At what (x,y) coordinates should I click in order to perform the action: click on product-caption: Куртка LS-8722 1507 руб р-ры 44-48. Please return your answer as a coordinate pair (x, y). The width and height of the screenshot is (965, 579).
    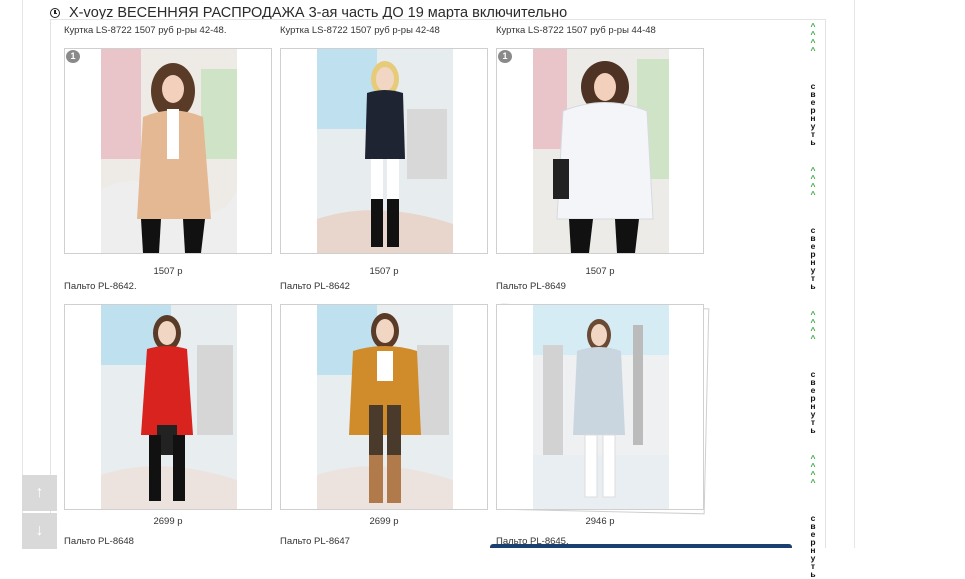
    Looking at the image, I should click on (576, 30).